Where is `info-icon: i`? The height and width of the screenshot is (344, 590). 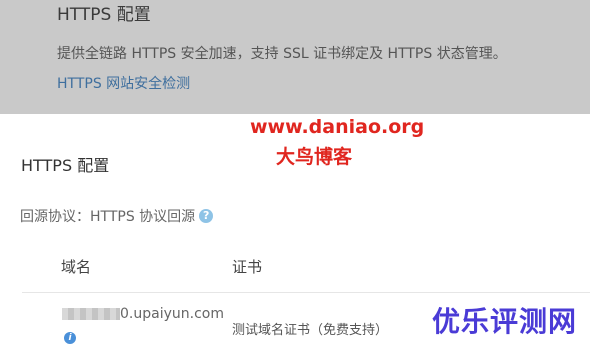 info-icon: i is located at coordinates (70, 338).